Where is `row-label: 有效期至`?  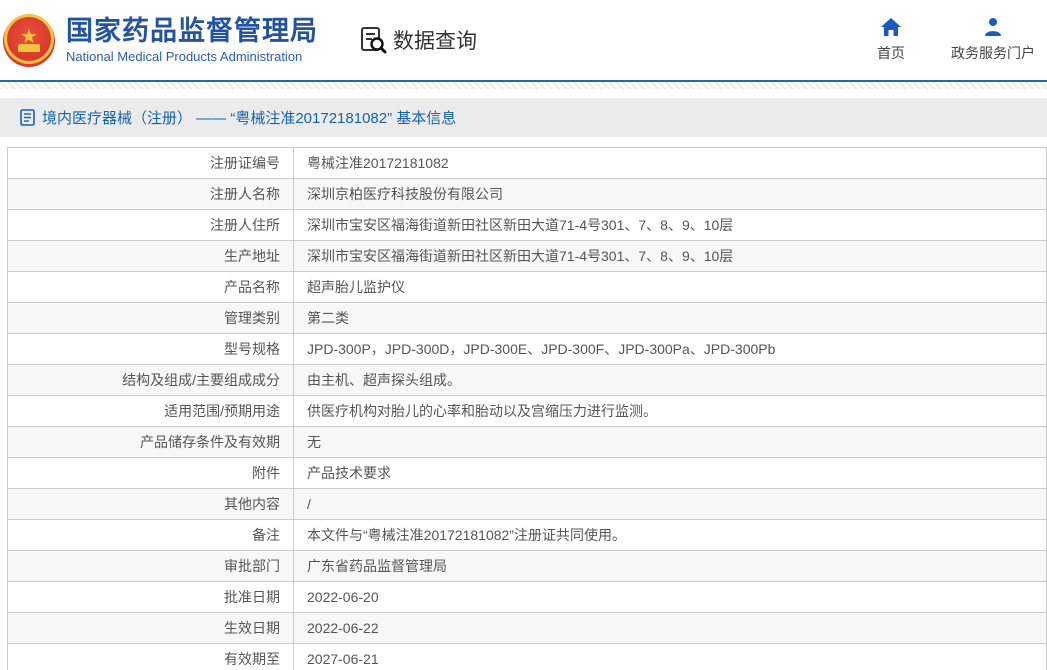
row-label: 有效期至 is located at coordinates (150, 656).